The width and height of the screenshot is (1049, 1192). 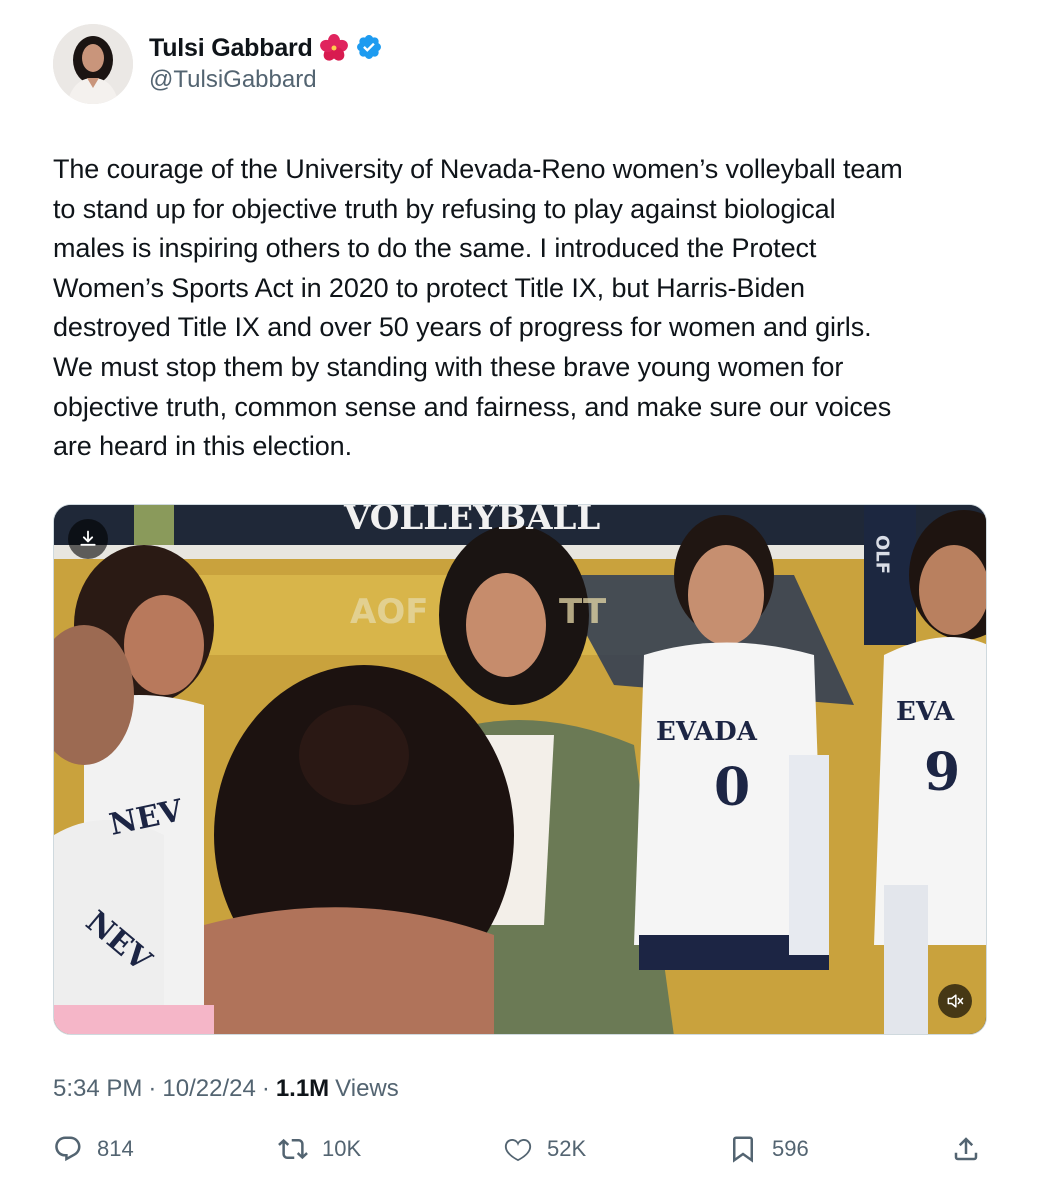 I want to click on reply-icon, so click(x=68, y=1149).